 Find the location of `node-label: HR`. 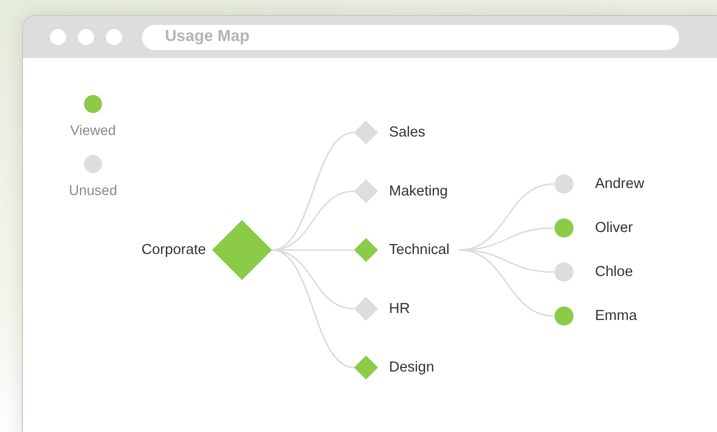

node-label: HR is located at coordinates (399, 308).